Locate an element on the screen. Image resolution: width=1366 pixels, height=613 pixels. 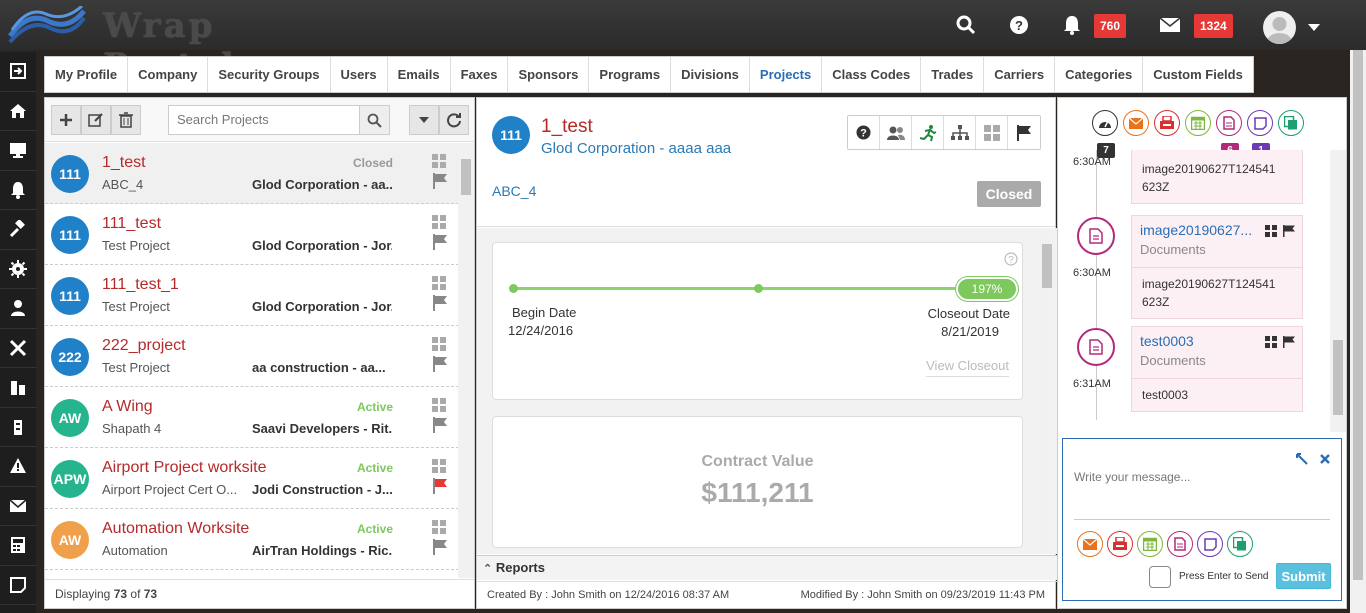
grid-button is located at coordinates (992, 132).